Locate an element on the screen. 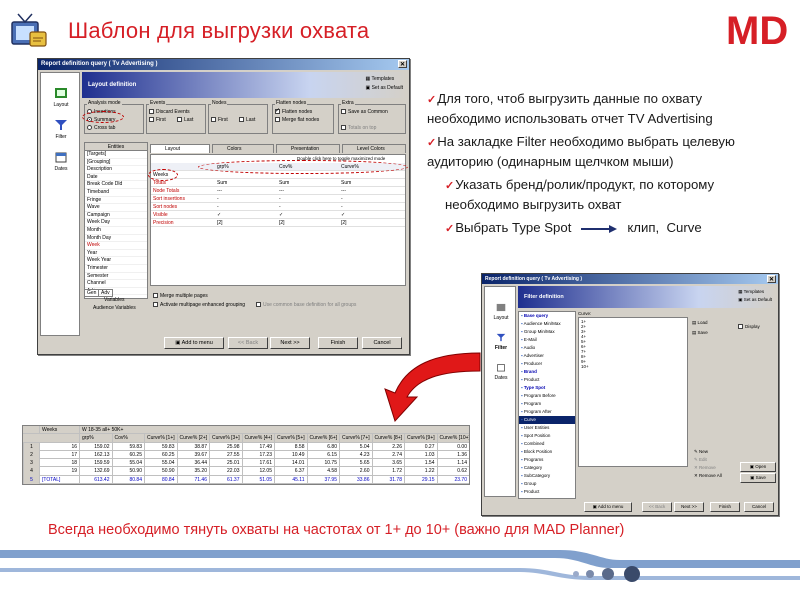 This screenshot has width=800, height=600. filter-set-default-button: ▣ Set as Default is located at coordinates (755, 300).